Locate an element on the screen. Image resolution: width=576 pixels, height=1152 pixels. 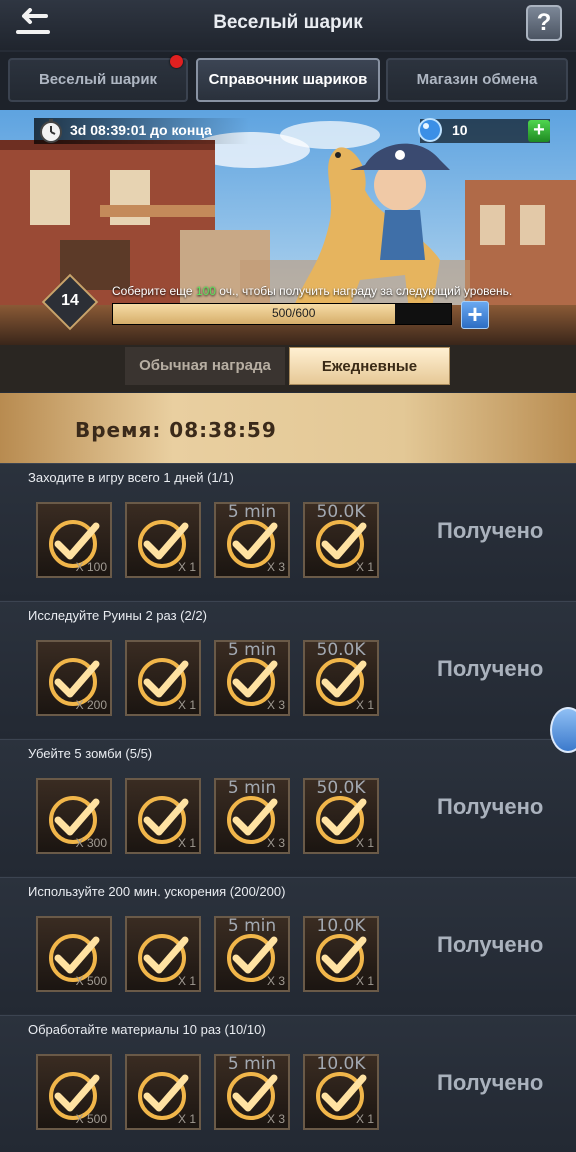
reward-slot: X 200 is located at coordinates (74, 678).